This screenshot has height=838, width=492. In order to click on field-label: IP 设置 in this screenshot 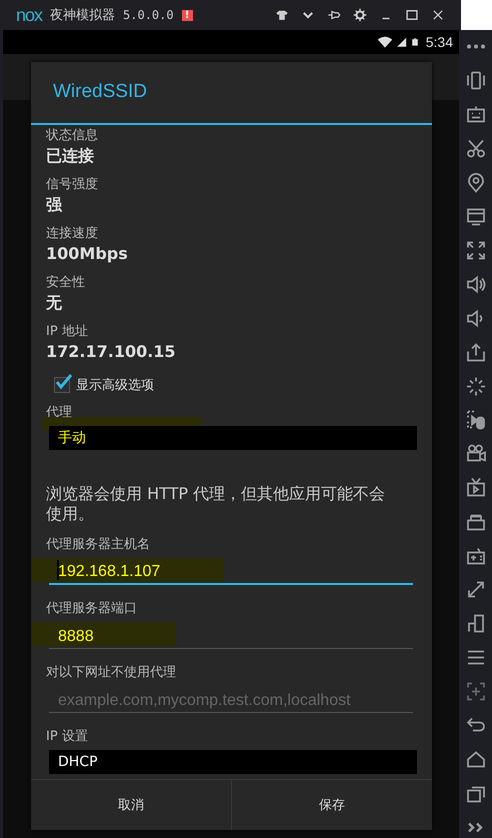, I will do `click(67, 737)`.